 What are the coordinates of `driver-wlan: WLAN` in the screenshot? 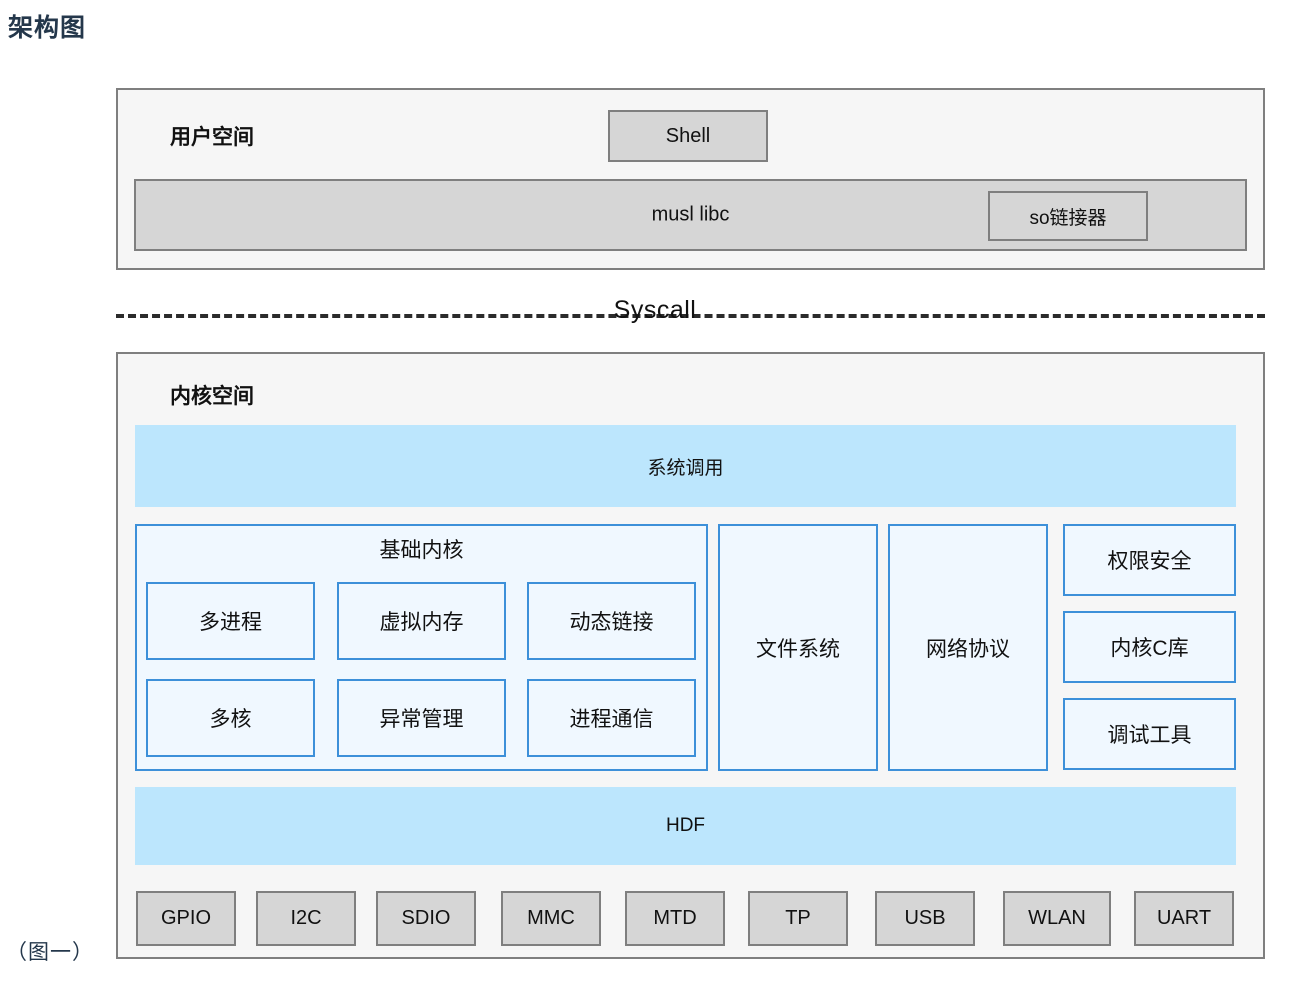 It's located at (1057, 918).